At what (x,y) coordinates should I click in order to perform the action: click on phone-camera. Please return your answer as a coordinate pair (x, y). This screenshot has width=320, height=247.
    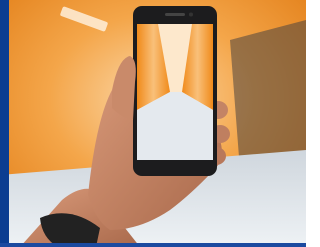
    Looking at the image, I should click on (191, 14).